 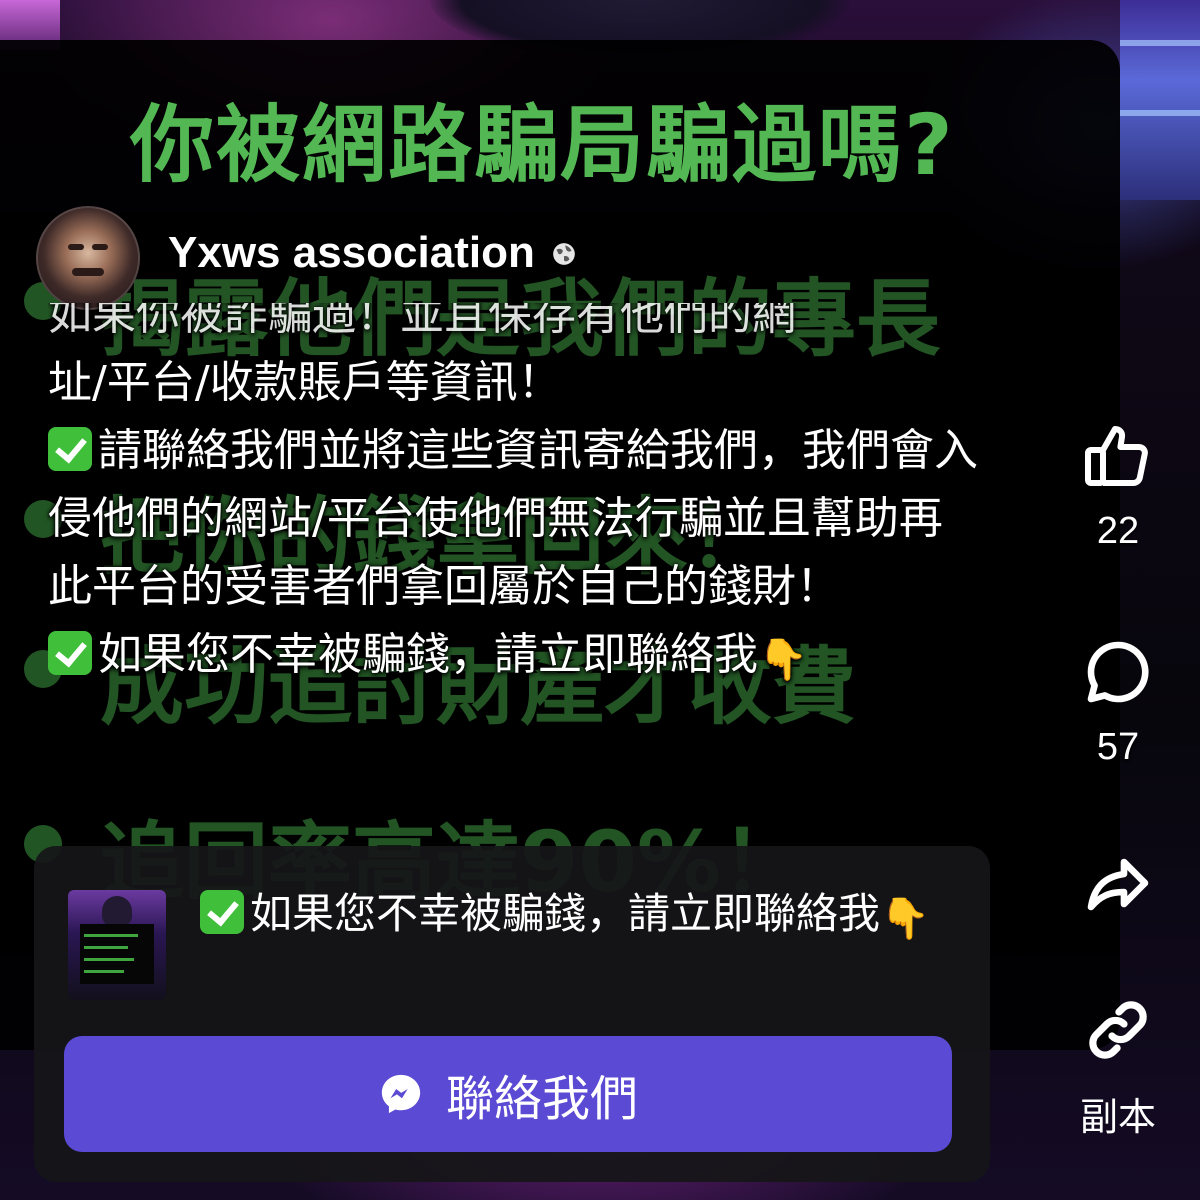 What do you see at coordinates (117, 954) in the screenshot?
I see `thumbnail-panel` at bounding box center [117, 954].